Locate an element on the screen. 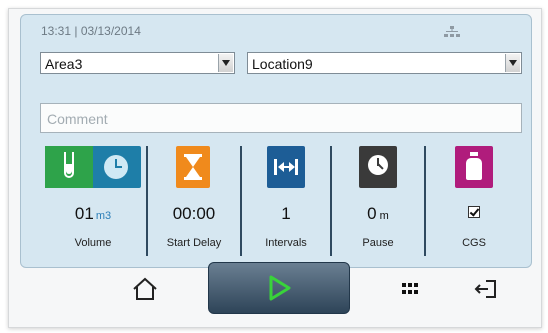  hourglass-icon is located at coordinates (193, 167).